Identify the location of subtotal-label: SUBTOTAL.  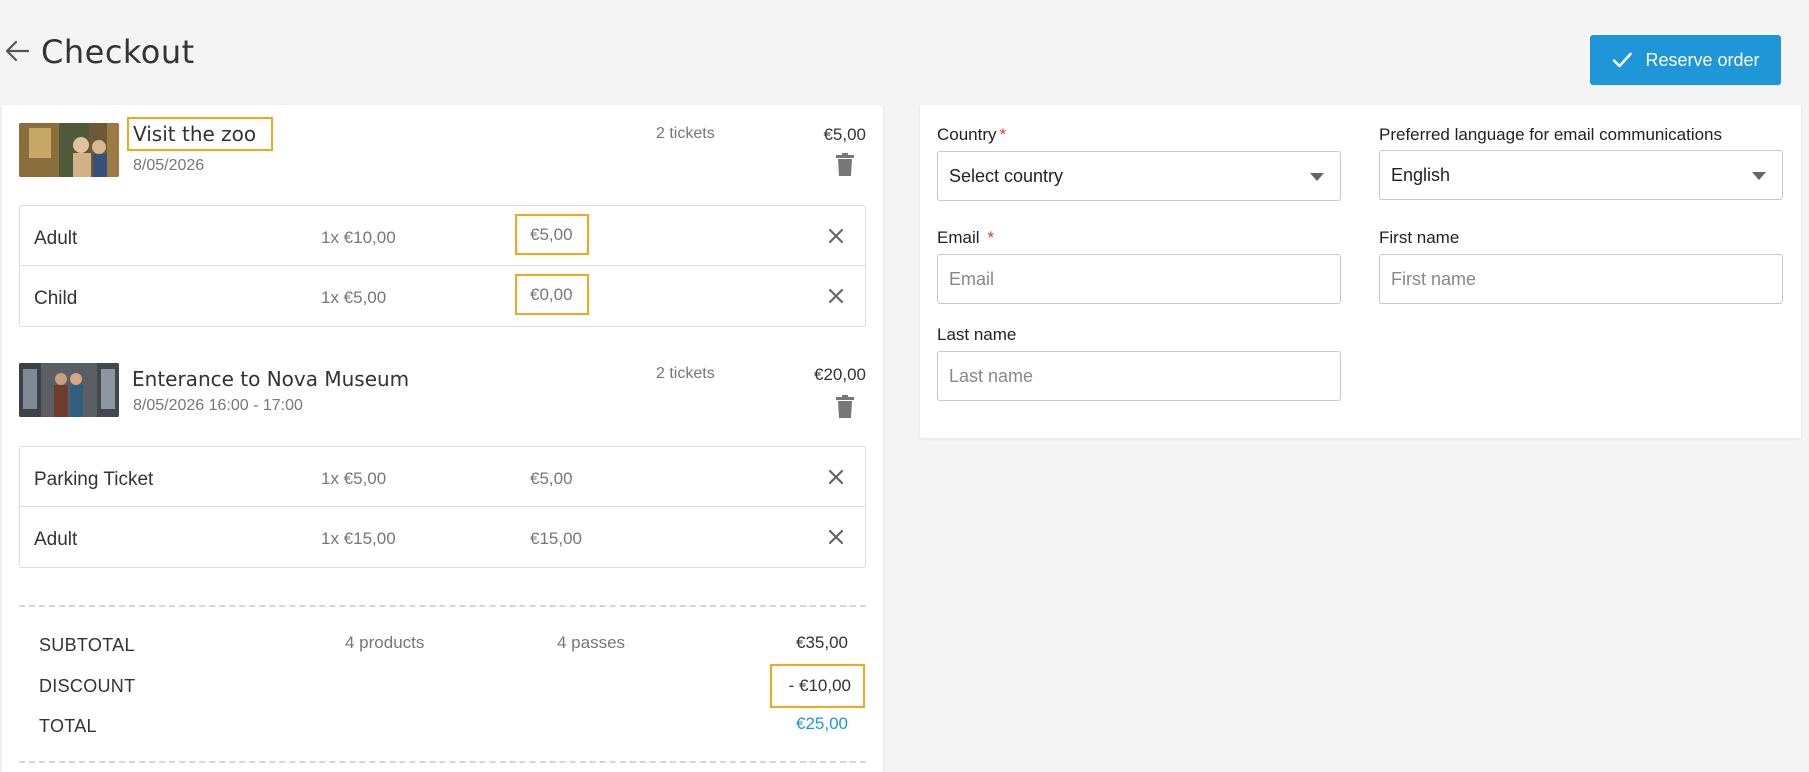
(87, 645).